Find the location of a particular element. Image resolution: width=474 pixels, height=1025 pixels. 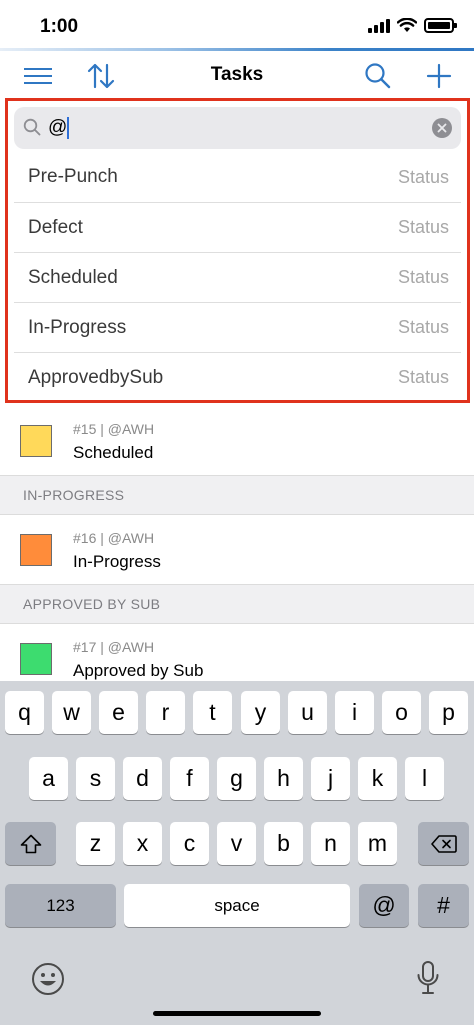

key-o: o is located at coordinates (401, 712).